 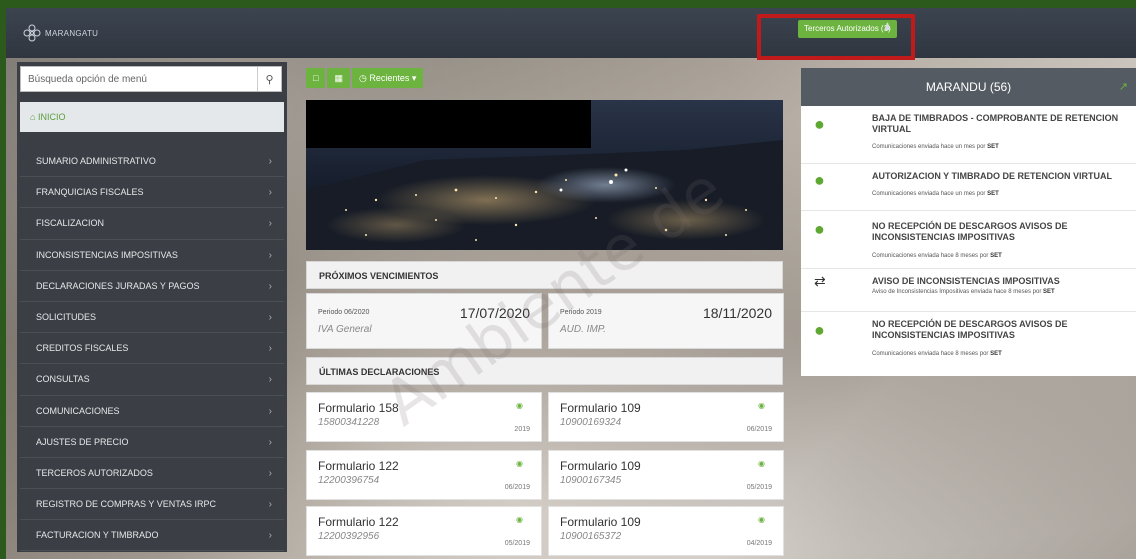 What do you see at coordinates (152, 286) in the screenshot?
I see `sidebar-item-declaraciones: DECLARACIONES JURADAS Y PAGOS ›` at bounding box center [152, 286].